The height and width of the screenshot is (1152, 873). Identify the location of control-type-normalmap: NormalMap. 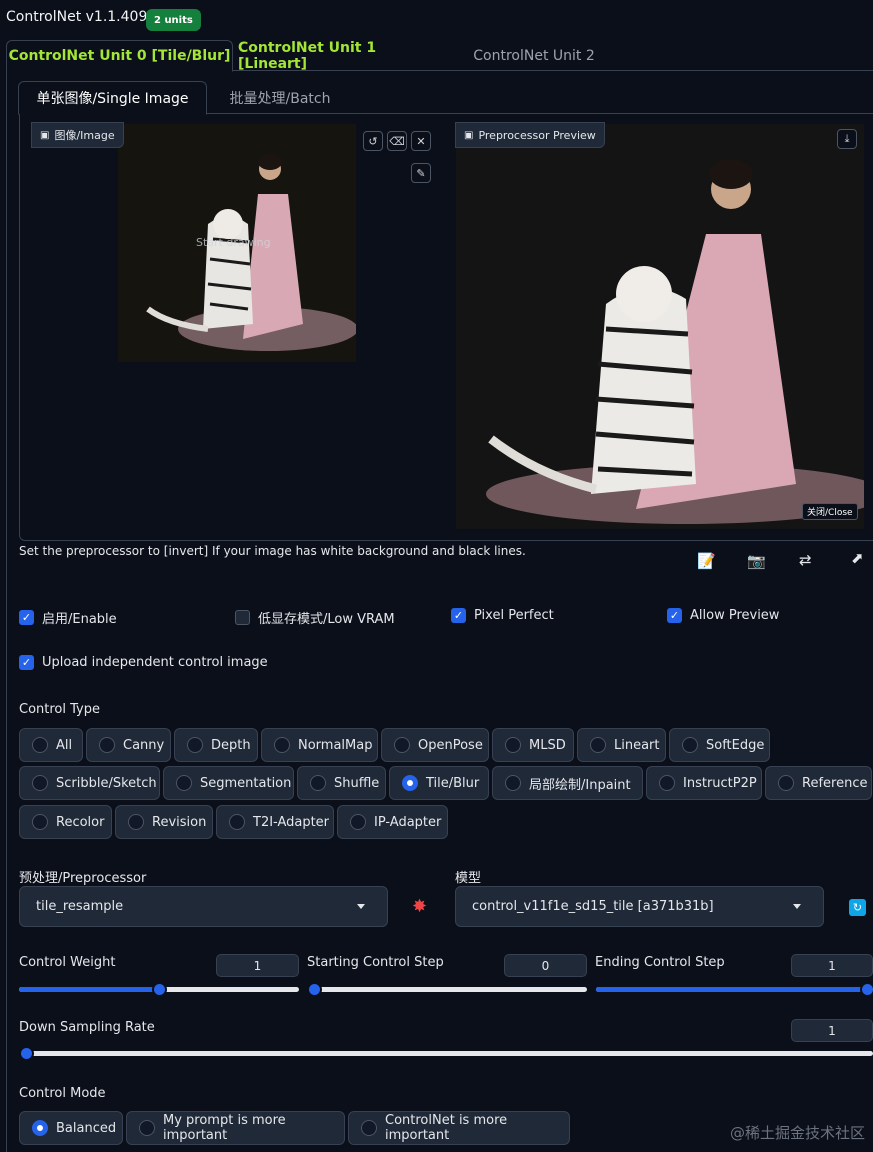
(319, 745).